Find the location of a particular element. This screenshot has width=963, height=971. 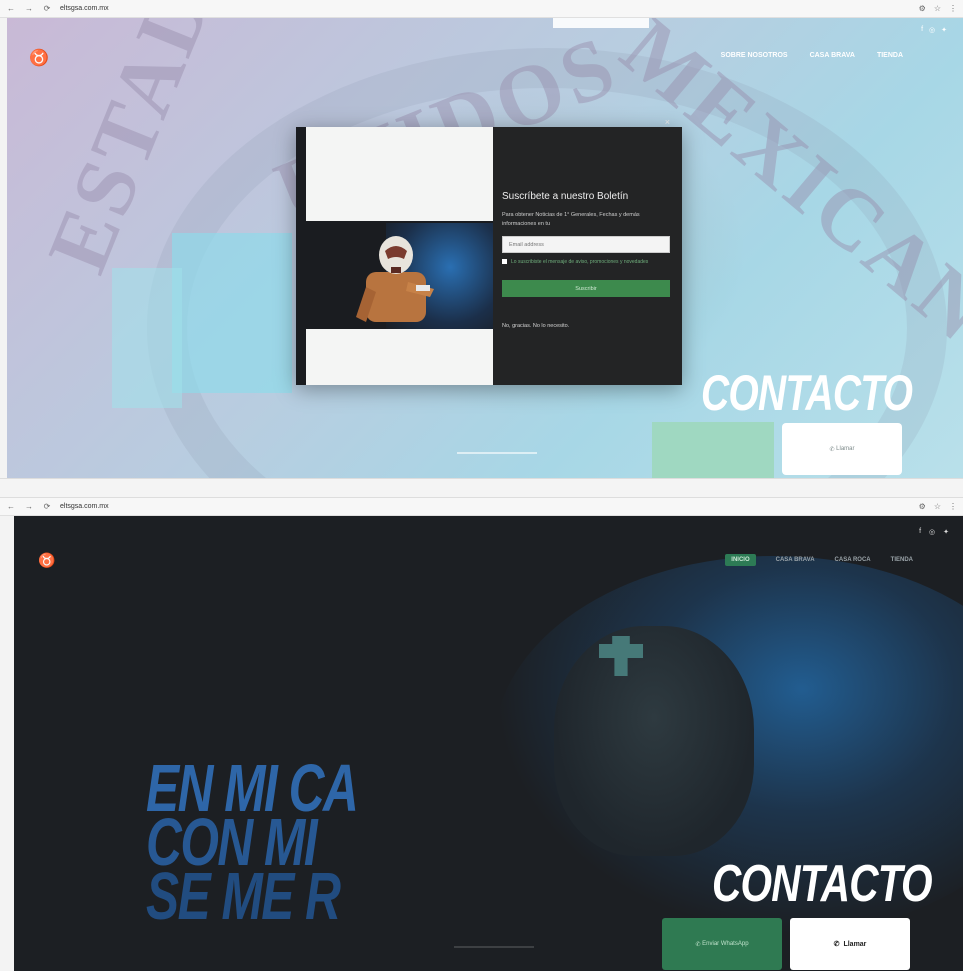

hero-wrestler-mask is located at coordinates (654, 741).